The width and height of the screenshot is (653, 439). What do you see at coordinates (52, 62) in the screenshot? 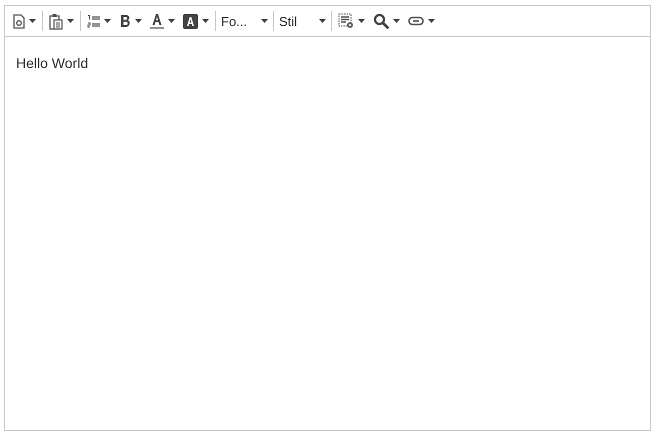
I see `body-text: Hello World` at bounding box center [52, 62].